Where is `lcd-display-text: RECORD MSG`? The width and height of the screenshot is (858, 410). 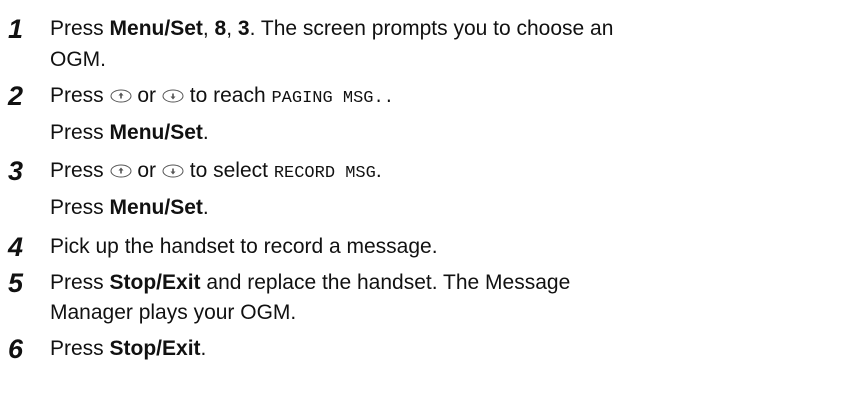 lcd-display-text: RECORD MSG is located at coordinates (324, 173).